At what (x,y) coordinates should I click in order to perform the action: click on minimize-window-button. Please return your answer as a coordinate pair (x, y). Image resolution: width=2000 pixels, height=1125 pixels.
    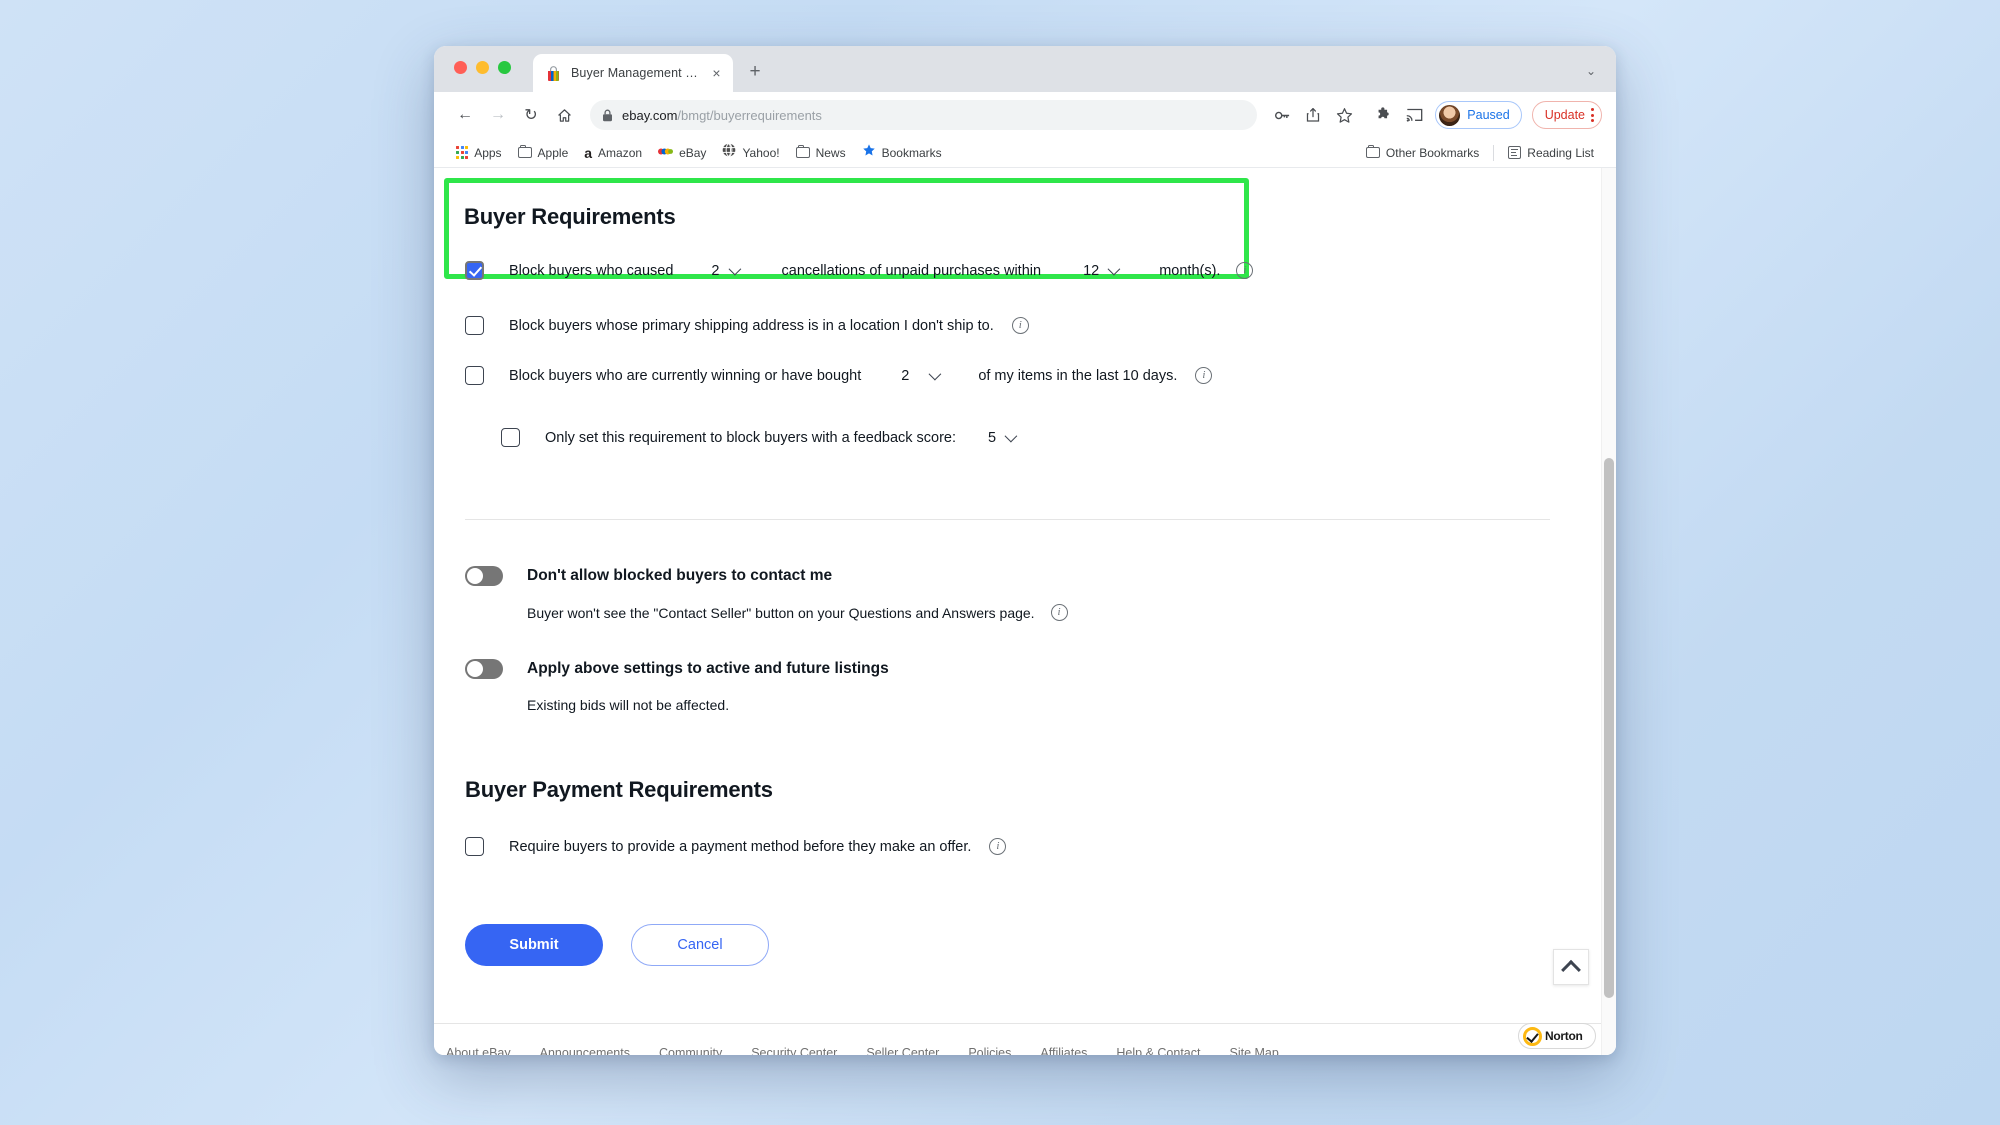
    Looking at the image, I should click on (482, 67).